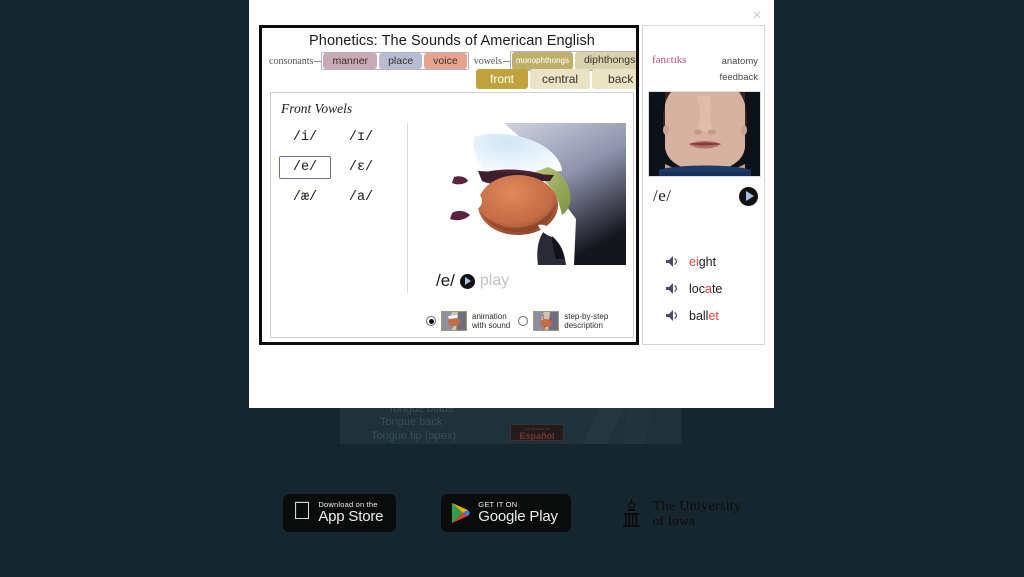 The width and height of the screenshot is (1024, 577). I want to click on mouth-animation-thumbnail, so click(454, 321).